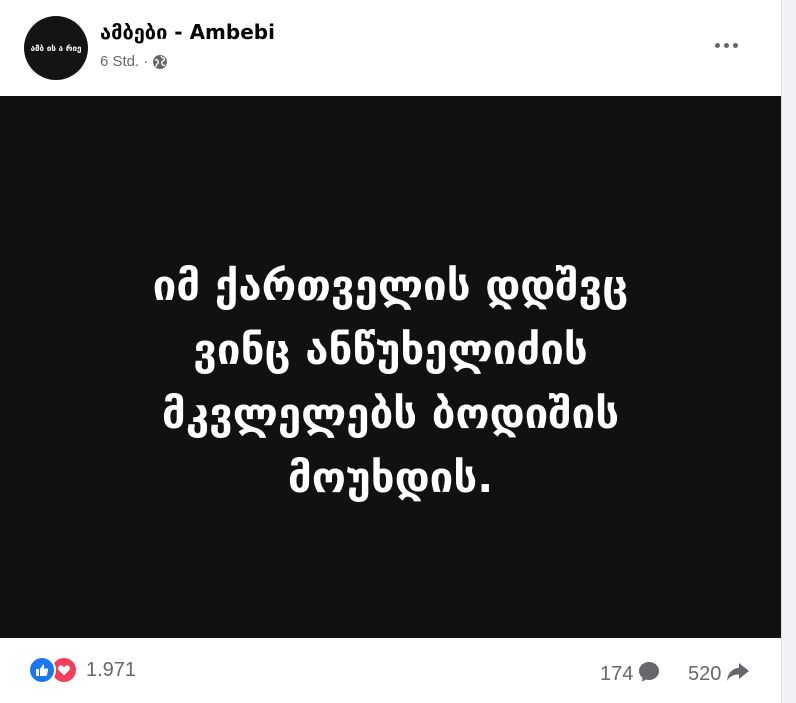 This screenshot has height=703, width=796. I want to click on globe-icon, so click(160, 62).